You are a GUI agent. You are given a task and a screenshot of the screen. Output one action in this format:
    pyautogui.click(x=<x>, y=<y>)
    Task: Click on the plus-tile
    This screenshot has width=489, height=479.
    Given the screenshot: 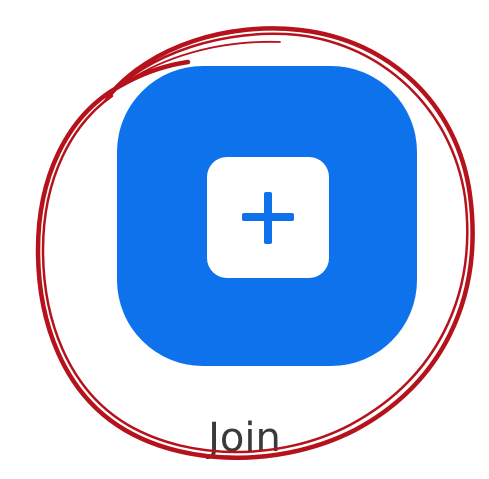 What is the action you would take?
    pyautogui.click(x=268, y=217)
    